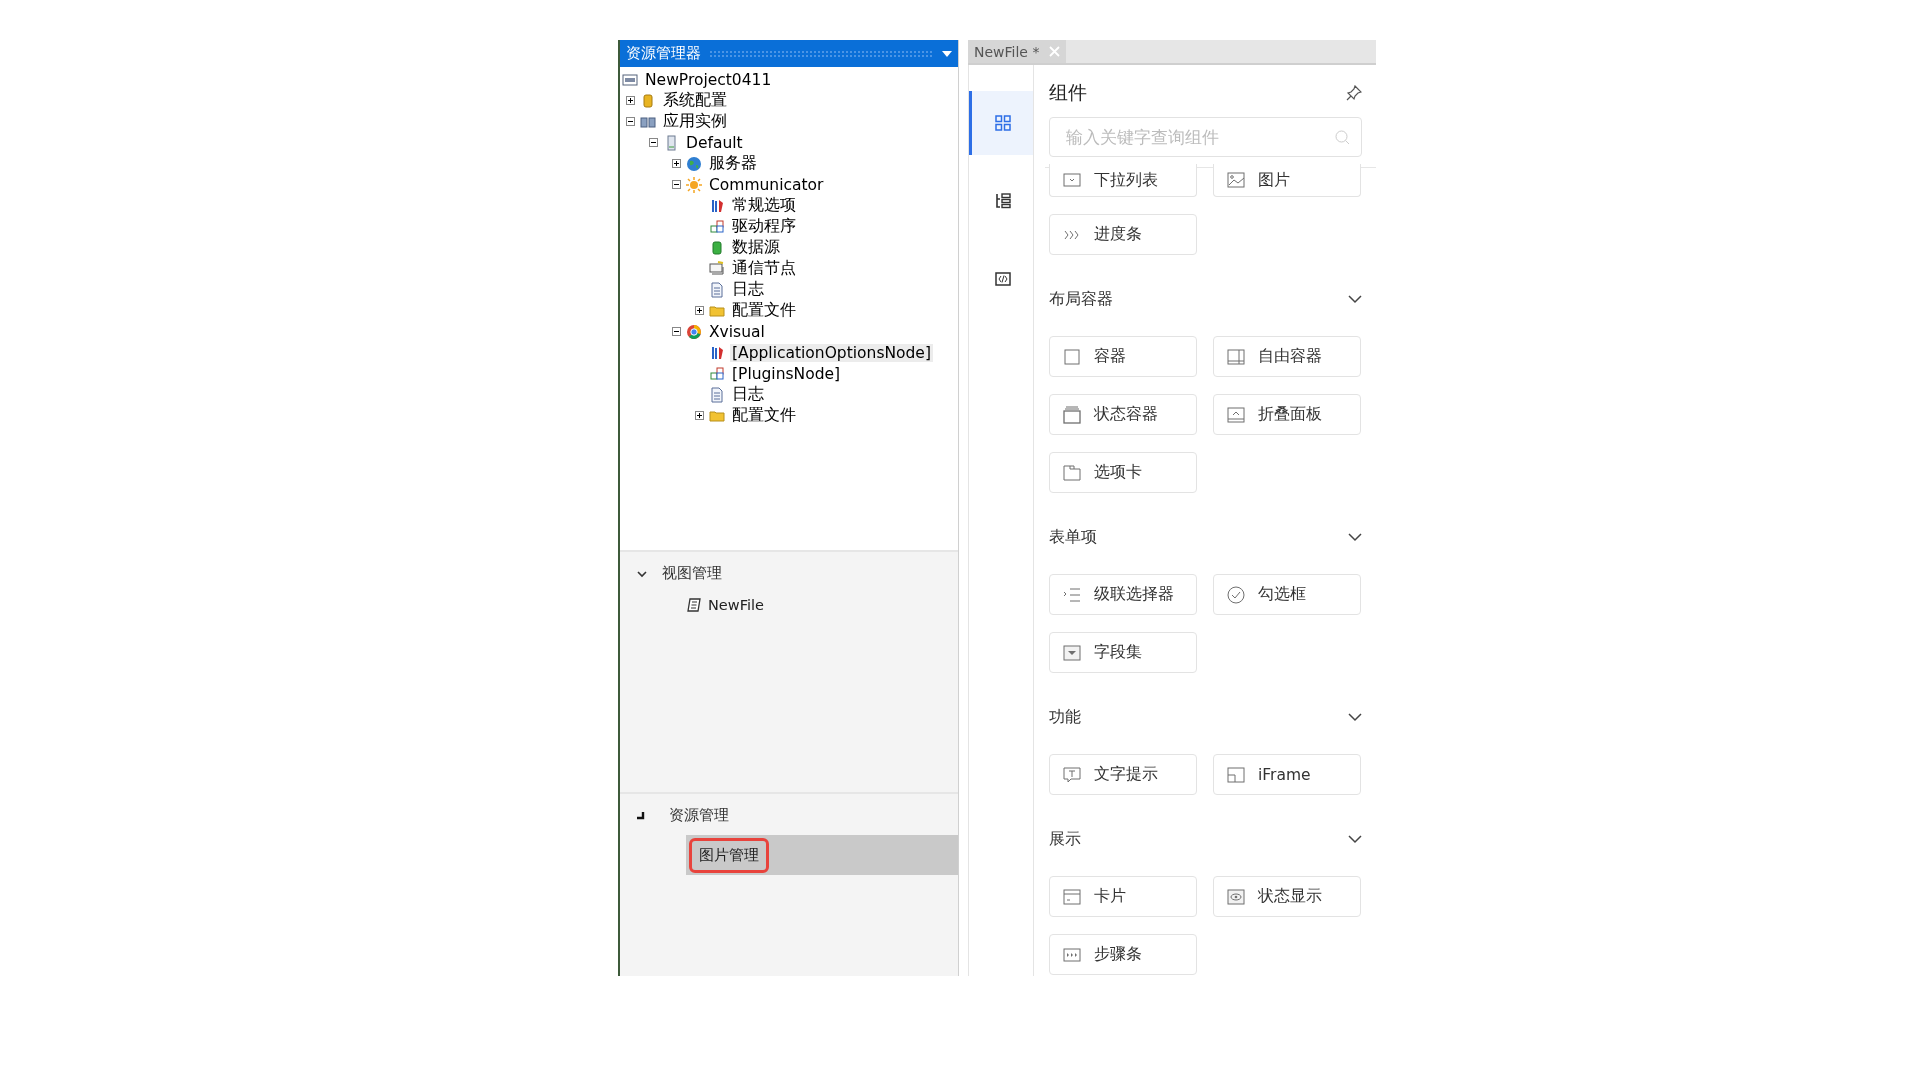 The width and height of the screenshot is (1920, 1080). Describe the element at coordinates (1287, 356) in the screenshot. I see `component-card: 自由容器` at that location.